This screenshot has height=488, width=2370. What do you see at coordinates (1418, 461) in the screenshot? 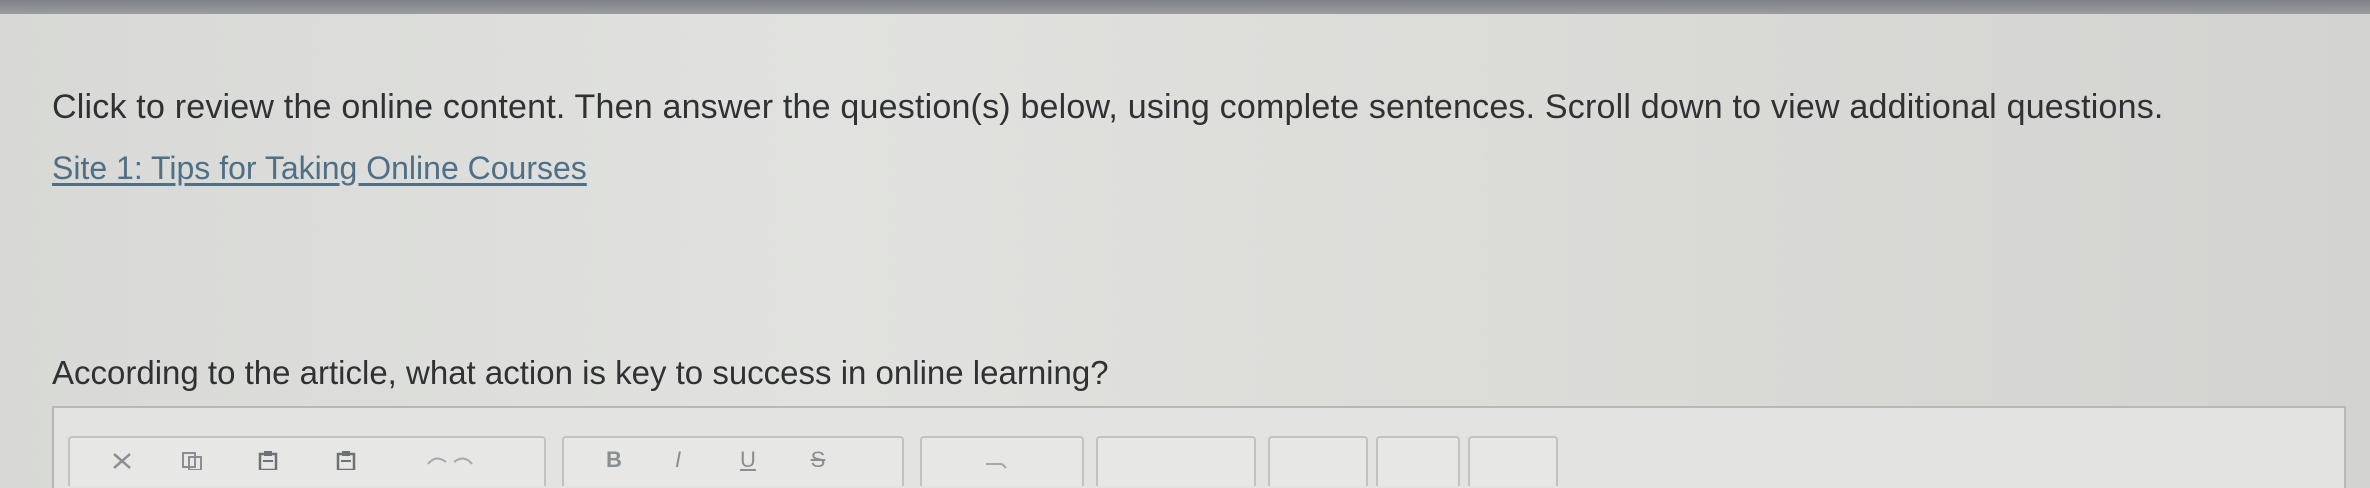
I see `align-group` at bounding box center [1418, 461].